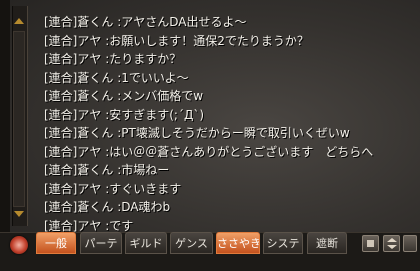 The image size is (420, 271). What do you see at coordinates (392, 240) in the screenshot?
I see `chevron-up-icon` at bounding box center [392, 240].